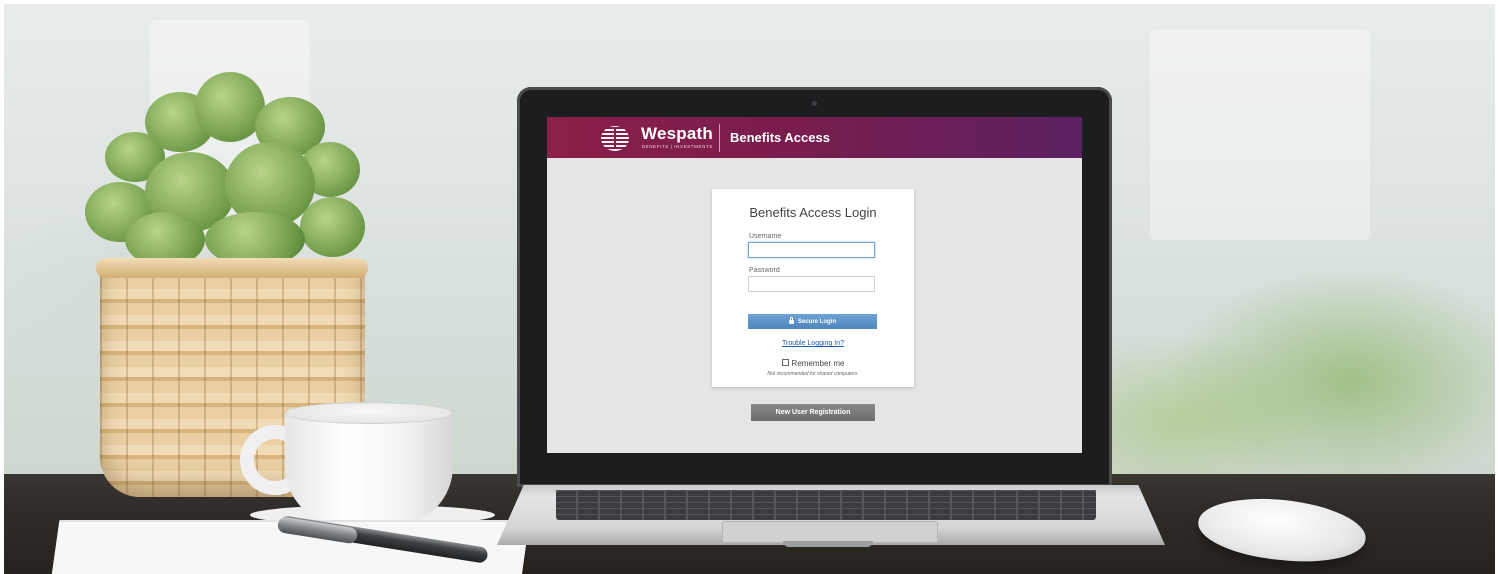 The height and width of the screenshot is (574, 1499). I want to click on basket-rim, so click(232, 268).